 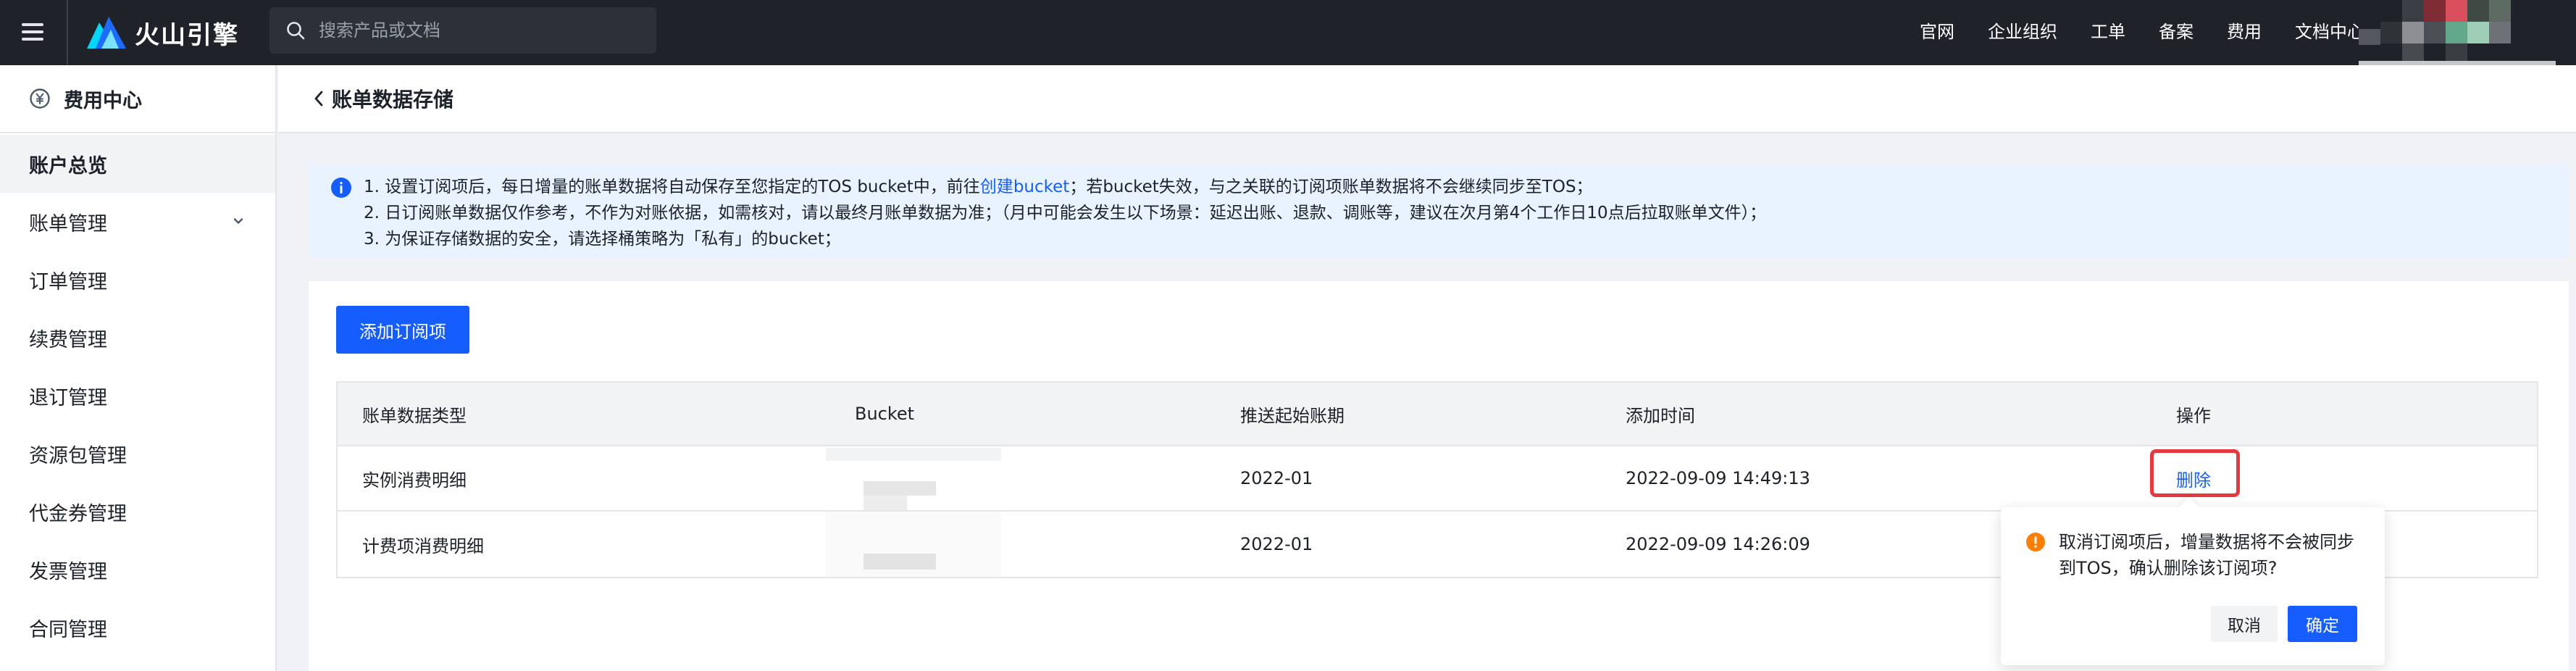 I want to click on notice-line-3: 3. 为保证存储数据的安全，请选择桶策略为「私有」的bucket；, so click(x=602, y=239).